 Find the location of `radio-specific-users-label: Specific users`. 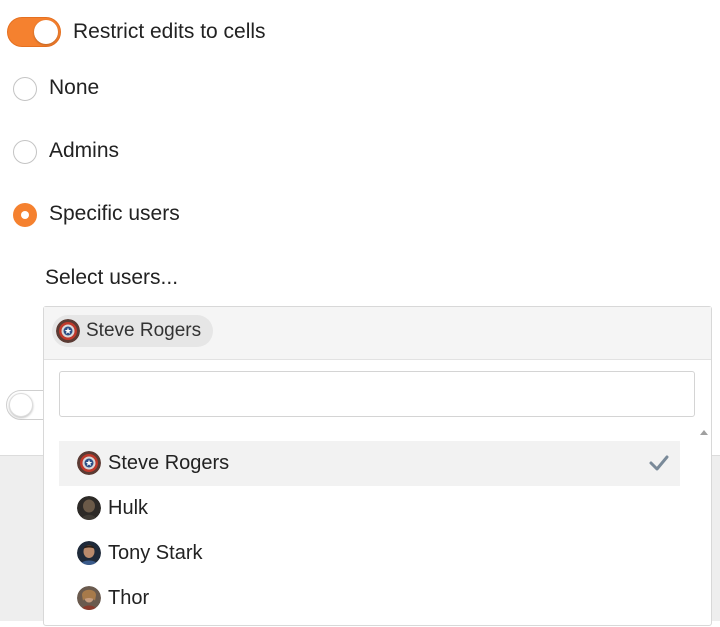

radio-specific-users-label: Specific users is located at coordinates (114, 214).